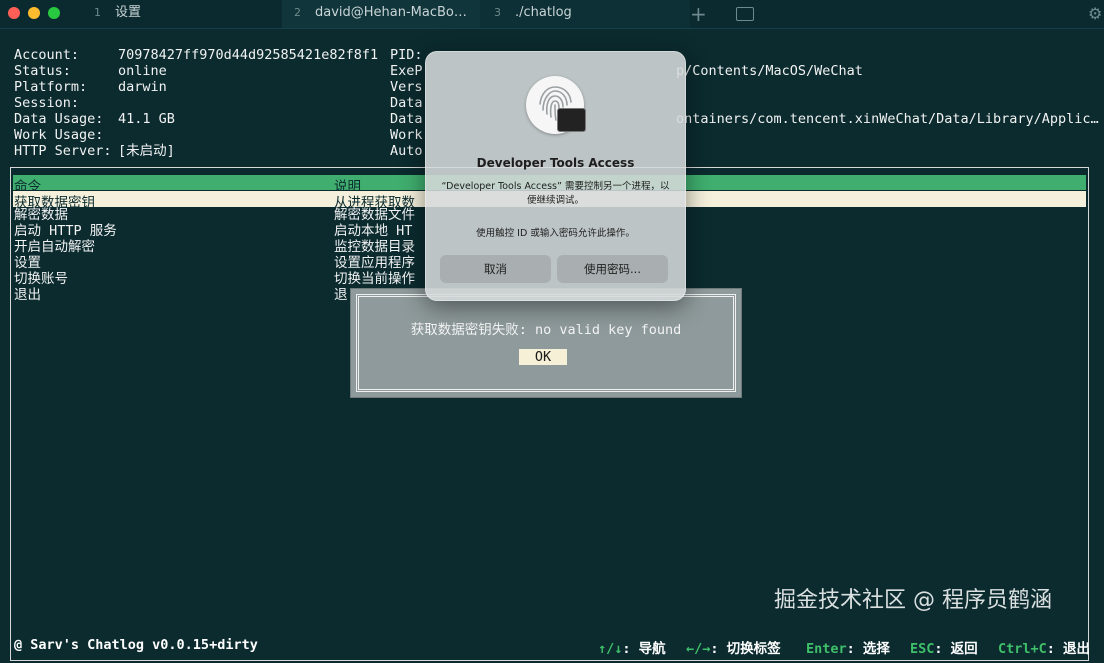  Describe the element at coordinates (571, 120) in the screenshot. I see `terminal-app-icon` at that location.